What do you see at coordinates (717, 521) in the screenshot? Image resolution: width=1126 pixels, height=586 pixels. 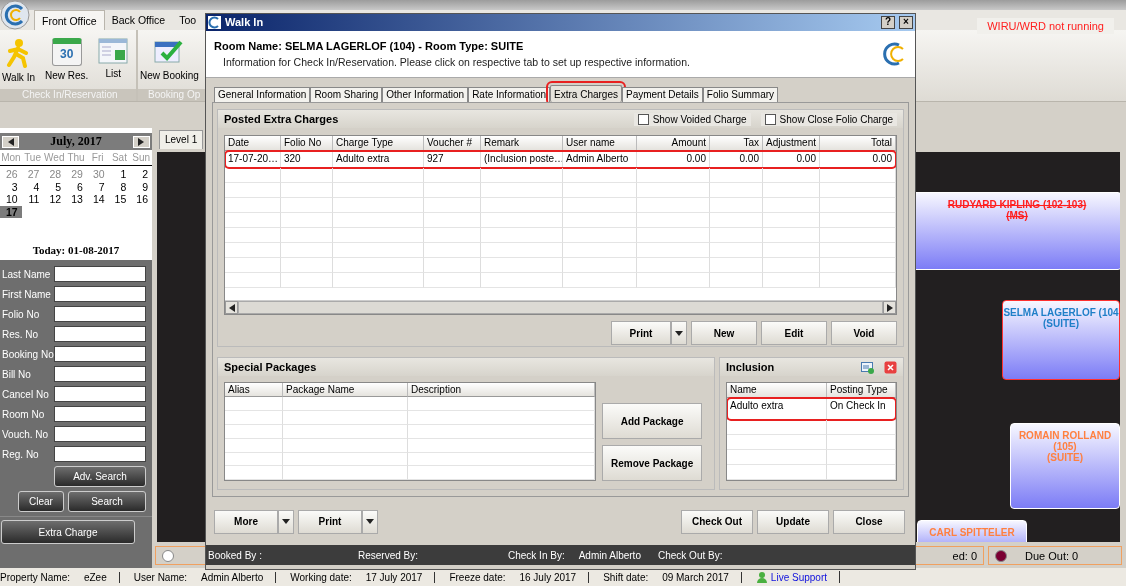 I see `footer-button: Check Out` at bounding box center [717, 521].